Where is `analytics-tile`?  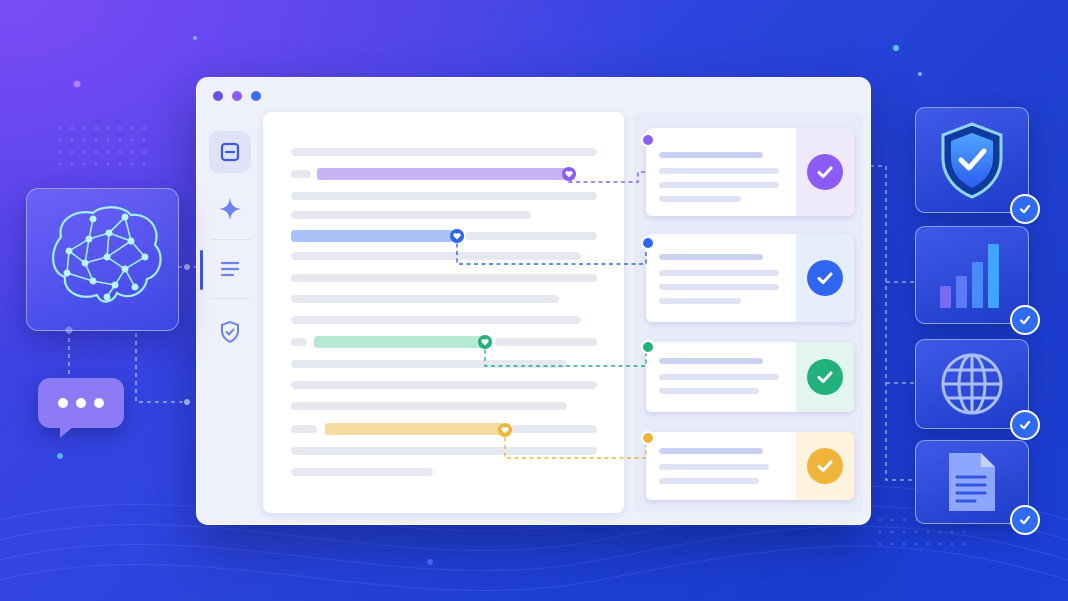 analytics-tile is located at coordinates (977, 280).